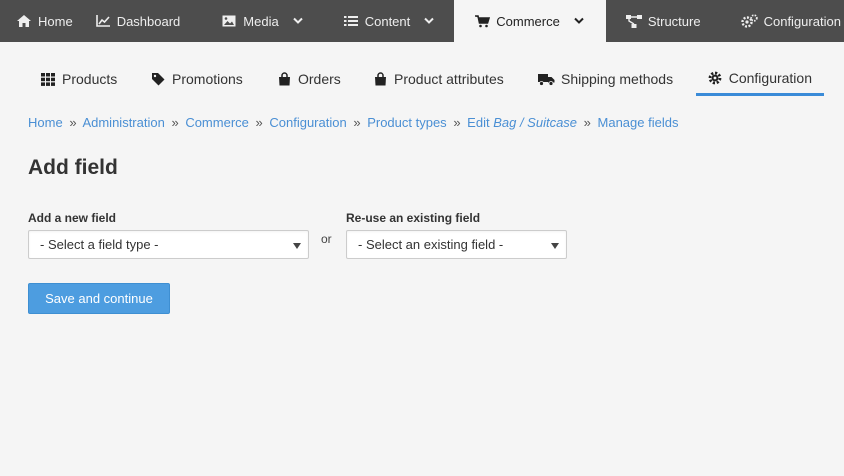 The height and width of the screenshot is (476, 844). I want to click on breadcrumb-commerce: Commerce, so click(217, 122).